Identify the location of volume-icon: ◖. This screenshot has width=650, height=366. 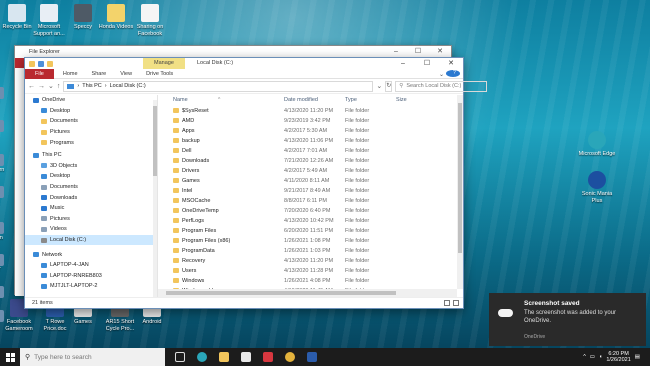
(600, 357).